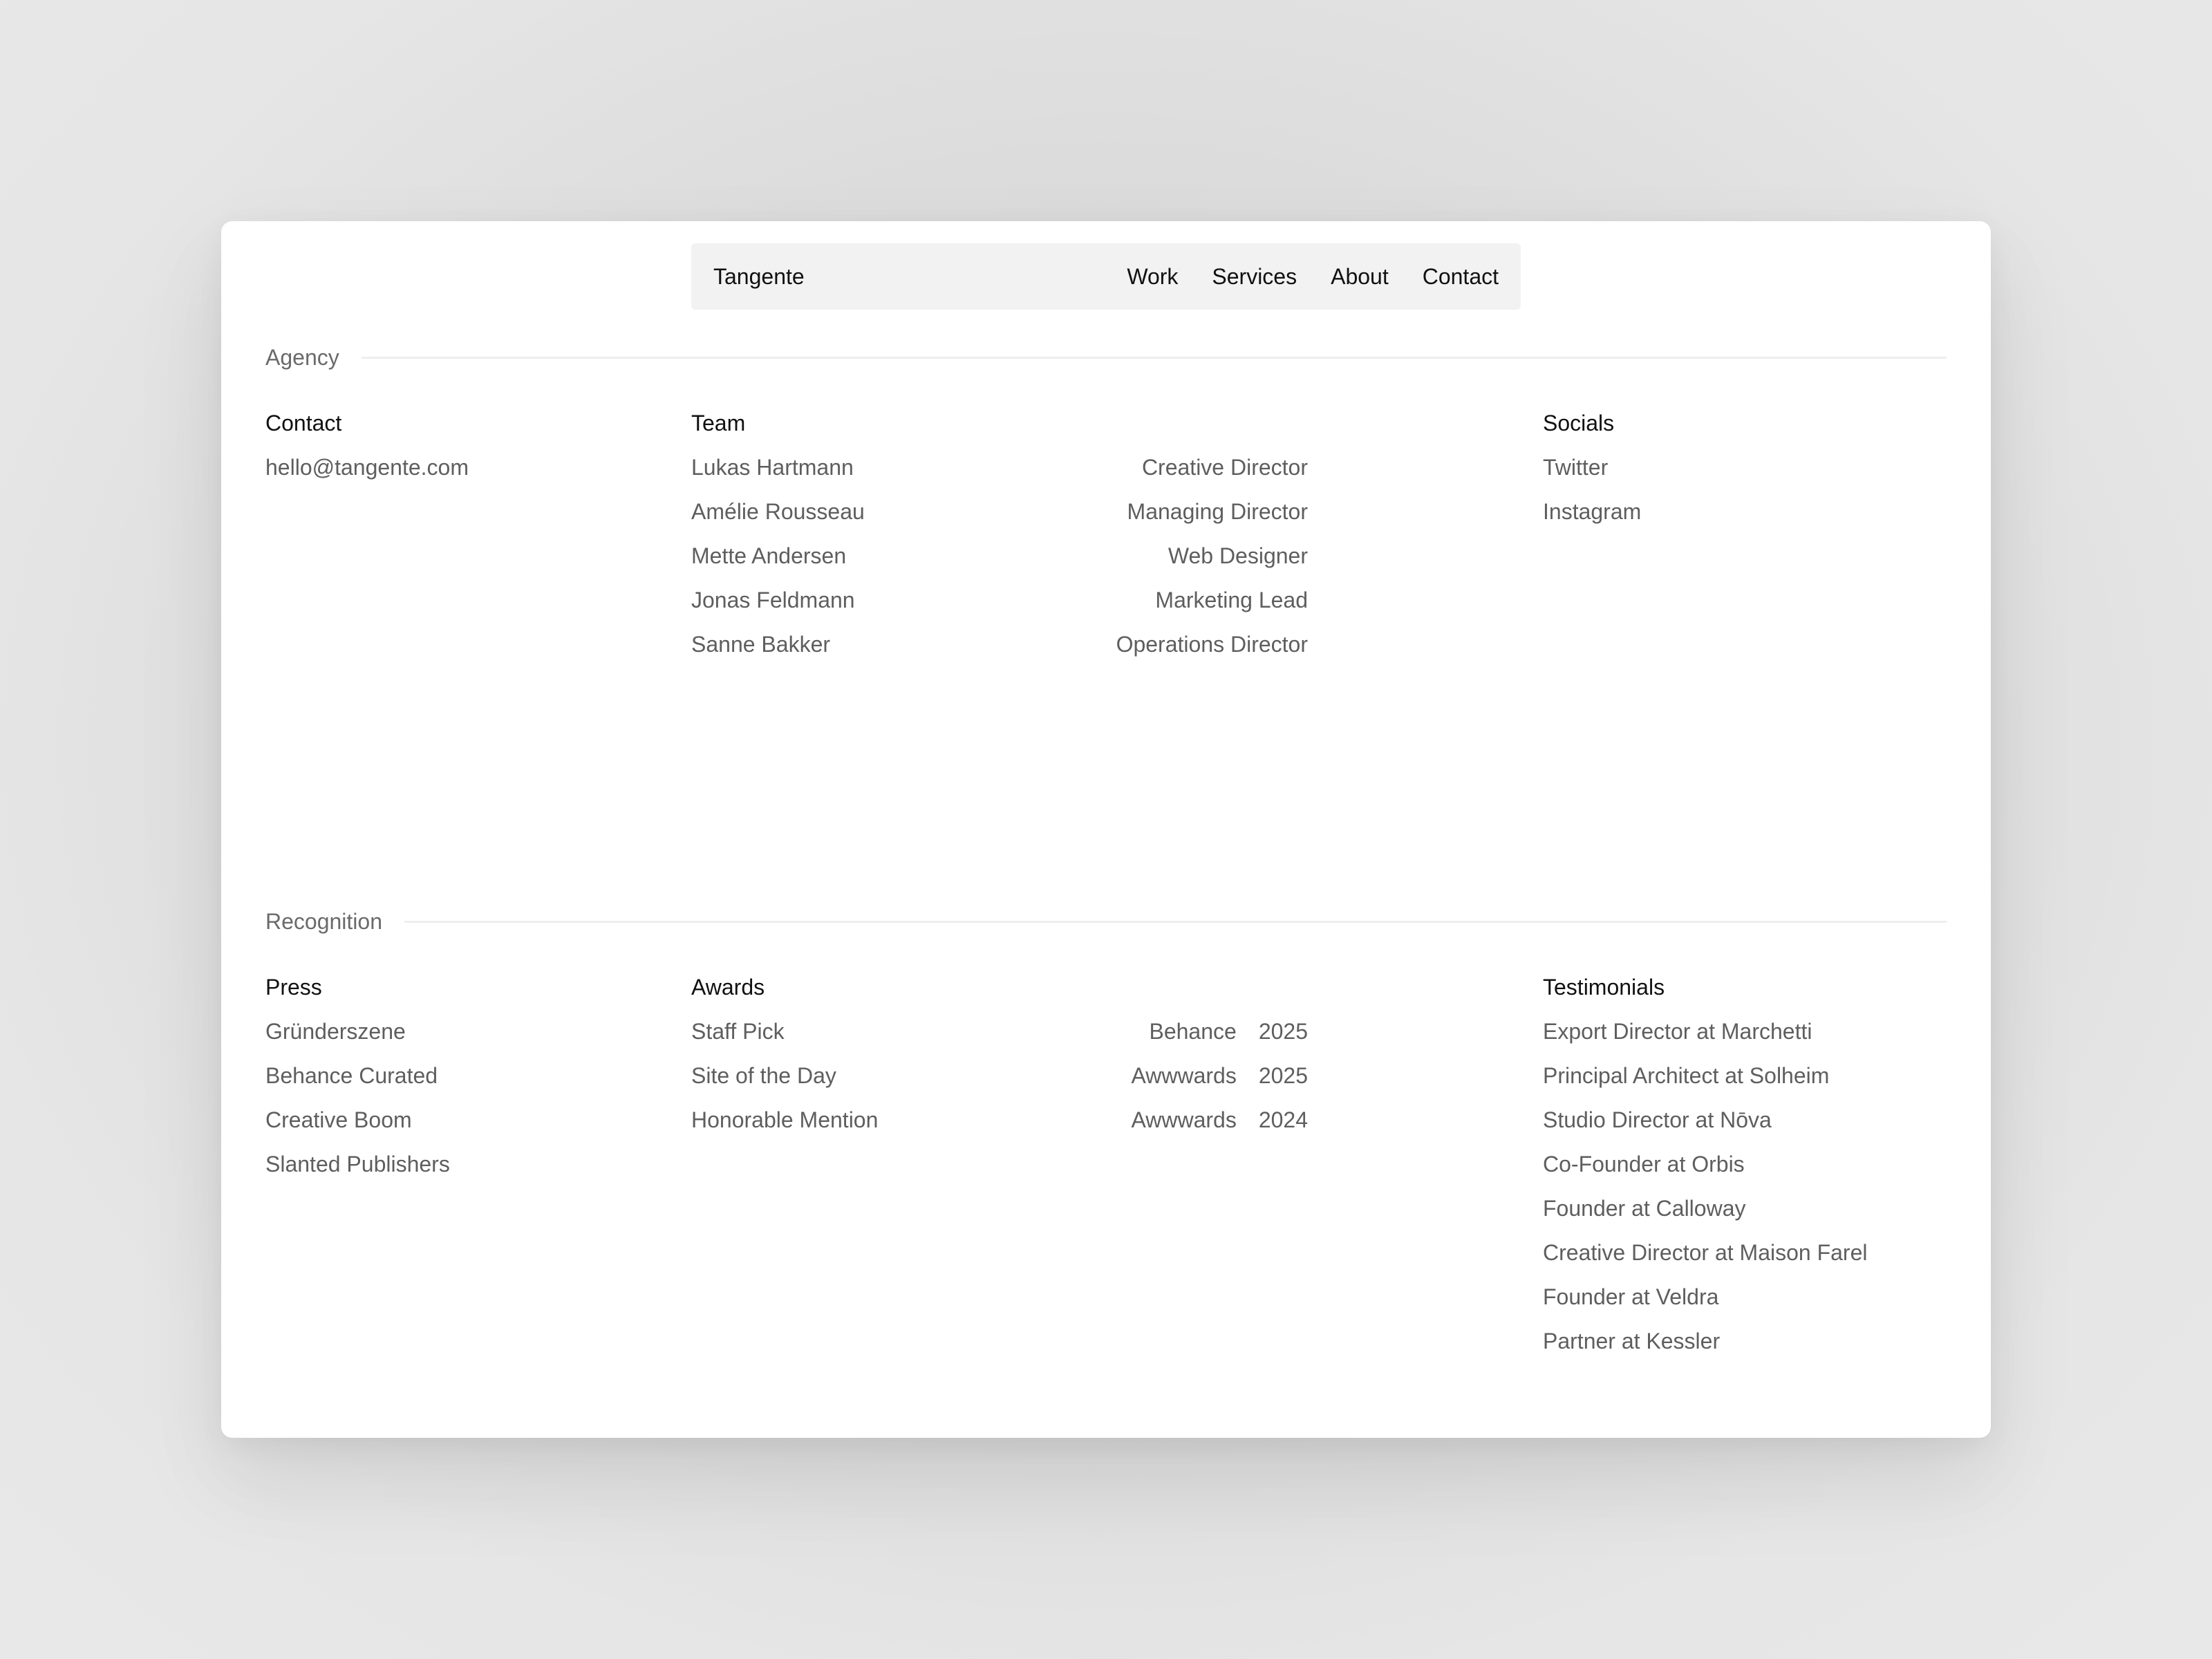 The height and width of the screenshot is (1659, 2212). I want to click on press-item: Behance Curated, so click(459, 1084).